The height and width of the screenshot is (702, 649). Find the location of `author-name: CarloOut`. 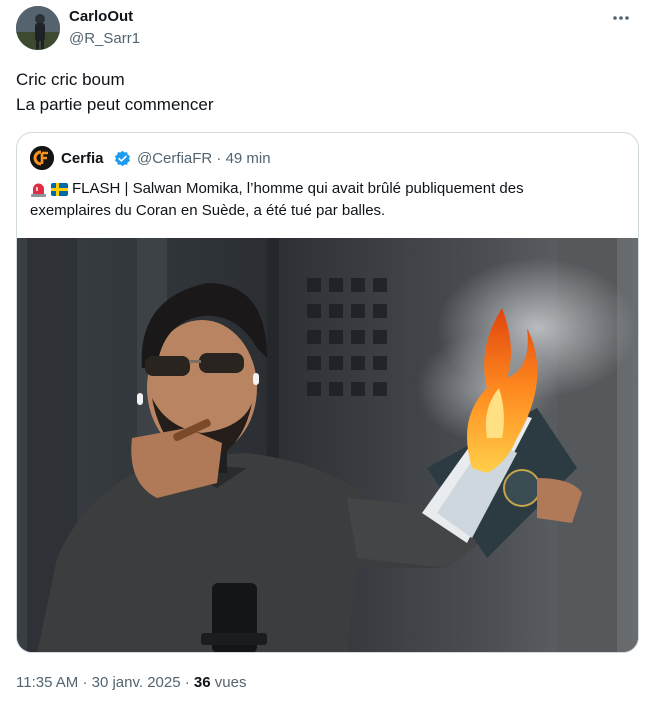

author-name: CarloOut is located at coordinates (101, 16).